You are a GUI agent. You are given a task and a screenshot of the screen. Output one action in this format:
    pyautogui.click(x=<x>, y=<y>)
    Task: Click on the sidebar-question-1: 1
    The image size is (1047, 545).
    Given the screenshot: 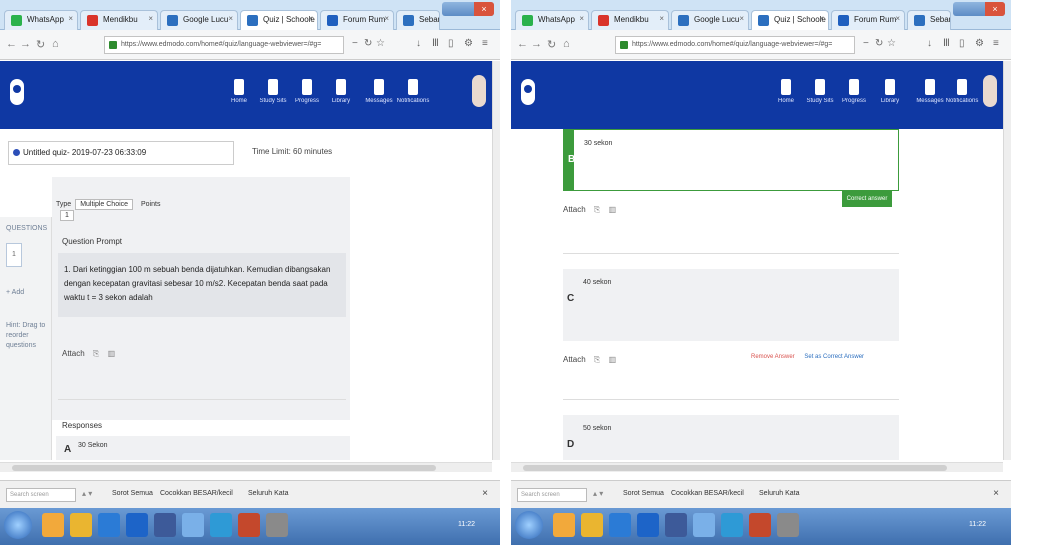 What is the action you would take?
    pyautogui.click(x=14, y=255)
    